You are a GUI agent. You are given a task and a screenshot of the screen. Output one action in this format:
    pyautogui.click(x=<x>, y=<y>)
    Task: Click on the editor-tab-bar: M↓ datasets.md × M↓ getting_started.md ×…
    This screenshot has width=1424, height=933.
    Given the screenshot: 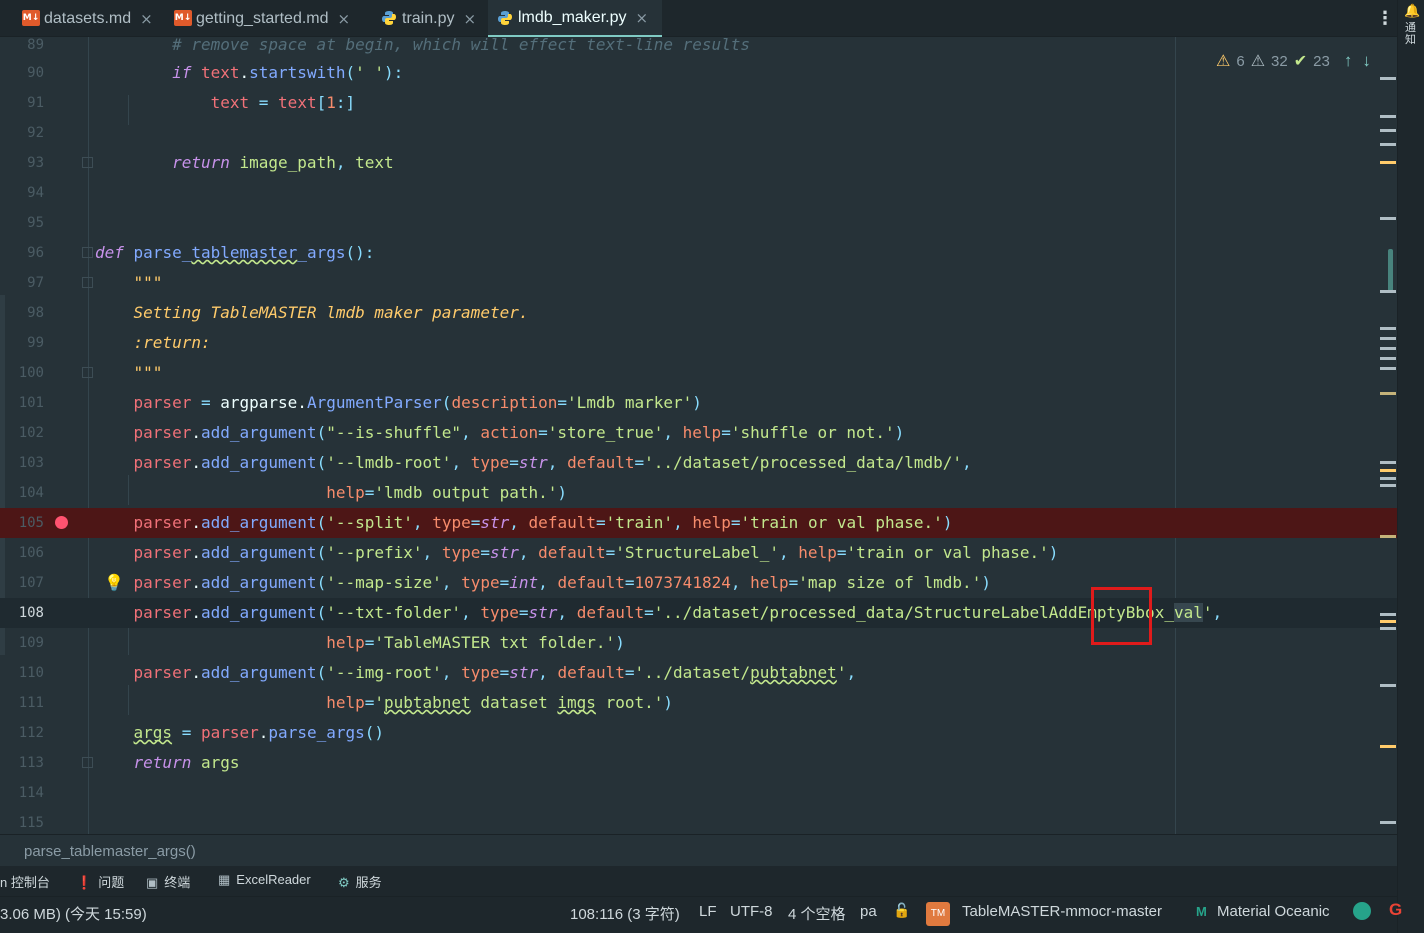 What is the action you would take?
    pyautogui.click(x=712, y=18)
    